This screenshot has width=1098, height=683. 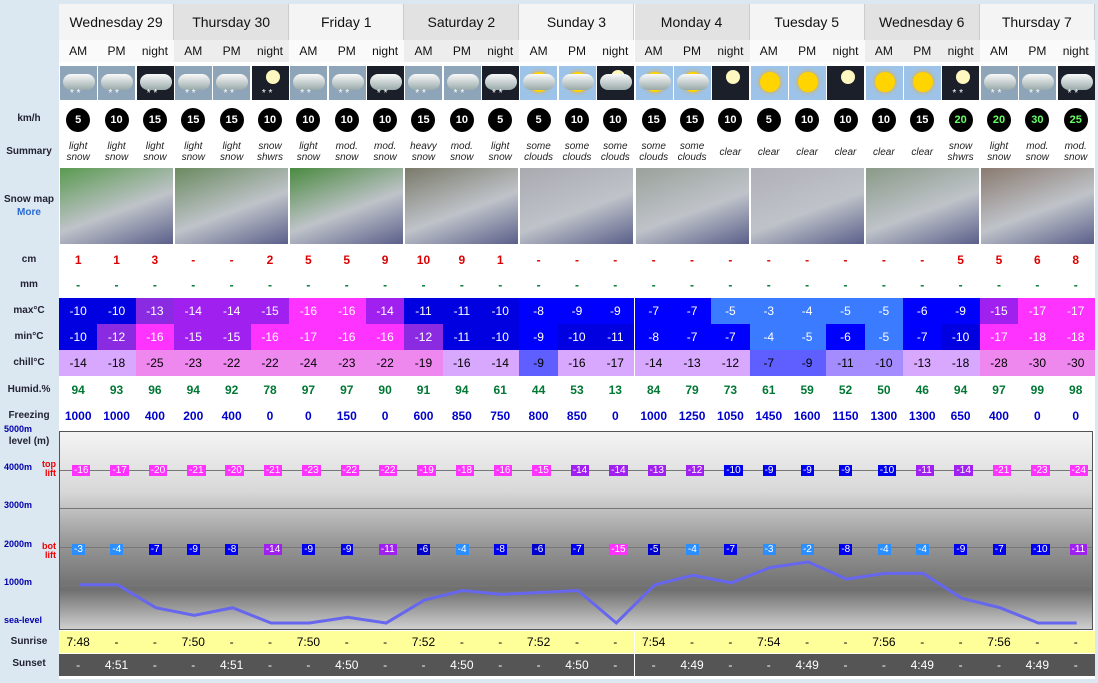 I want to click on sunrise-cell: 7:52, so click(x=423, y=642).